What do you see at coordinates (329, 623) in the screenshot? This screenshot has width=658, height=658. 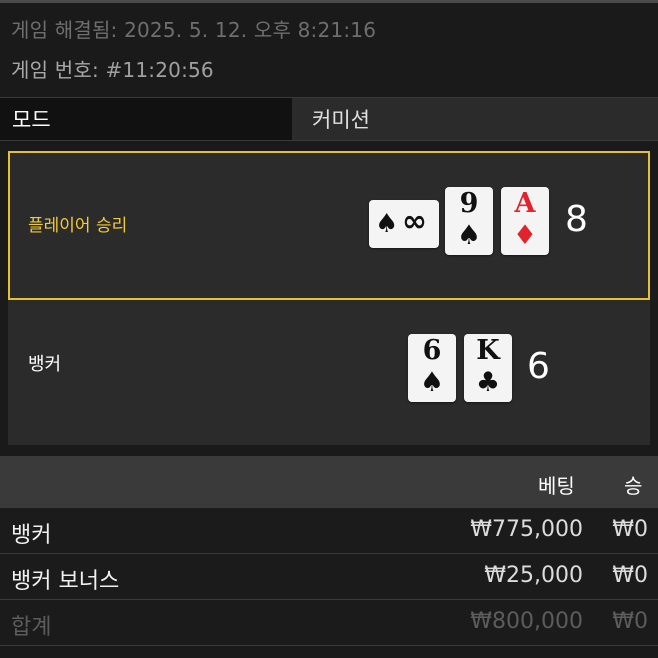 I see `total-row: 합계 ₩800,000 ₩0` at bounding box center [329, 623].